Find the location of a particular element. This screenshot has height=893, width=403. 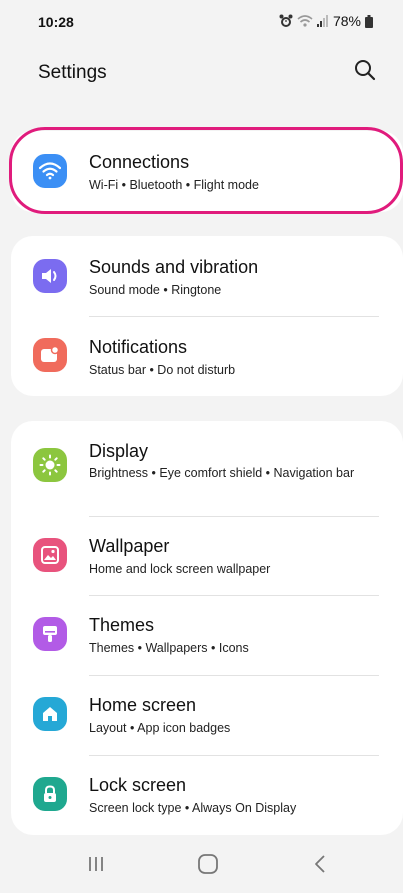

picture-icon is located at coordinates (50, 555).